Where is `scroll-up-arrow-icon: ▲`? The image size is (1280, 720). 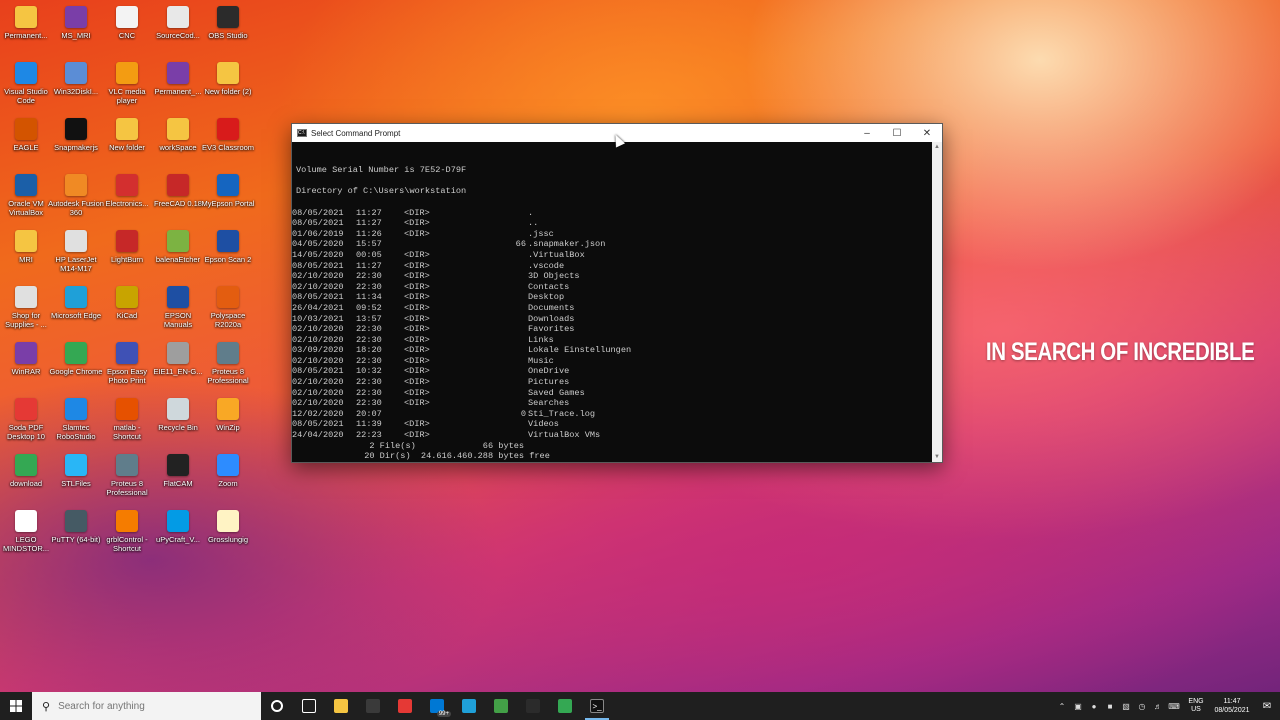
scroll-up-arrow-icon: ▲ is located at coordinates (937, 147).